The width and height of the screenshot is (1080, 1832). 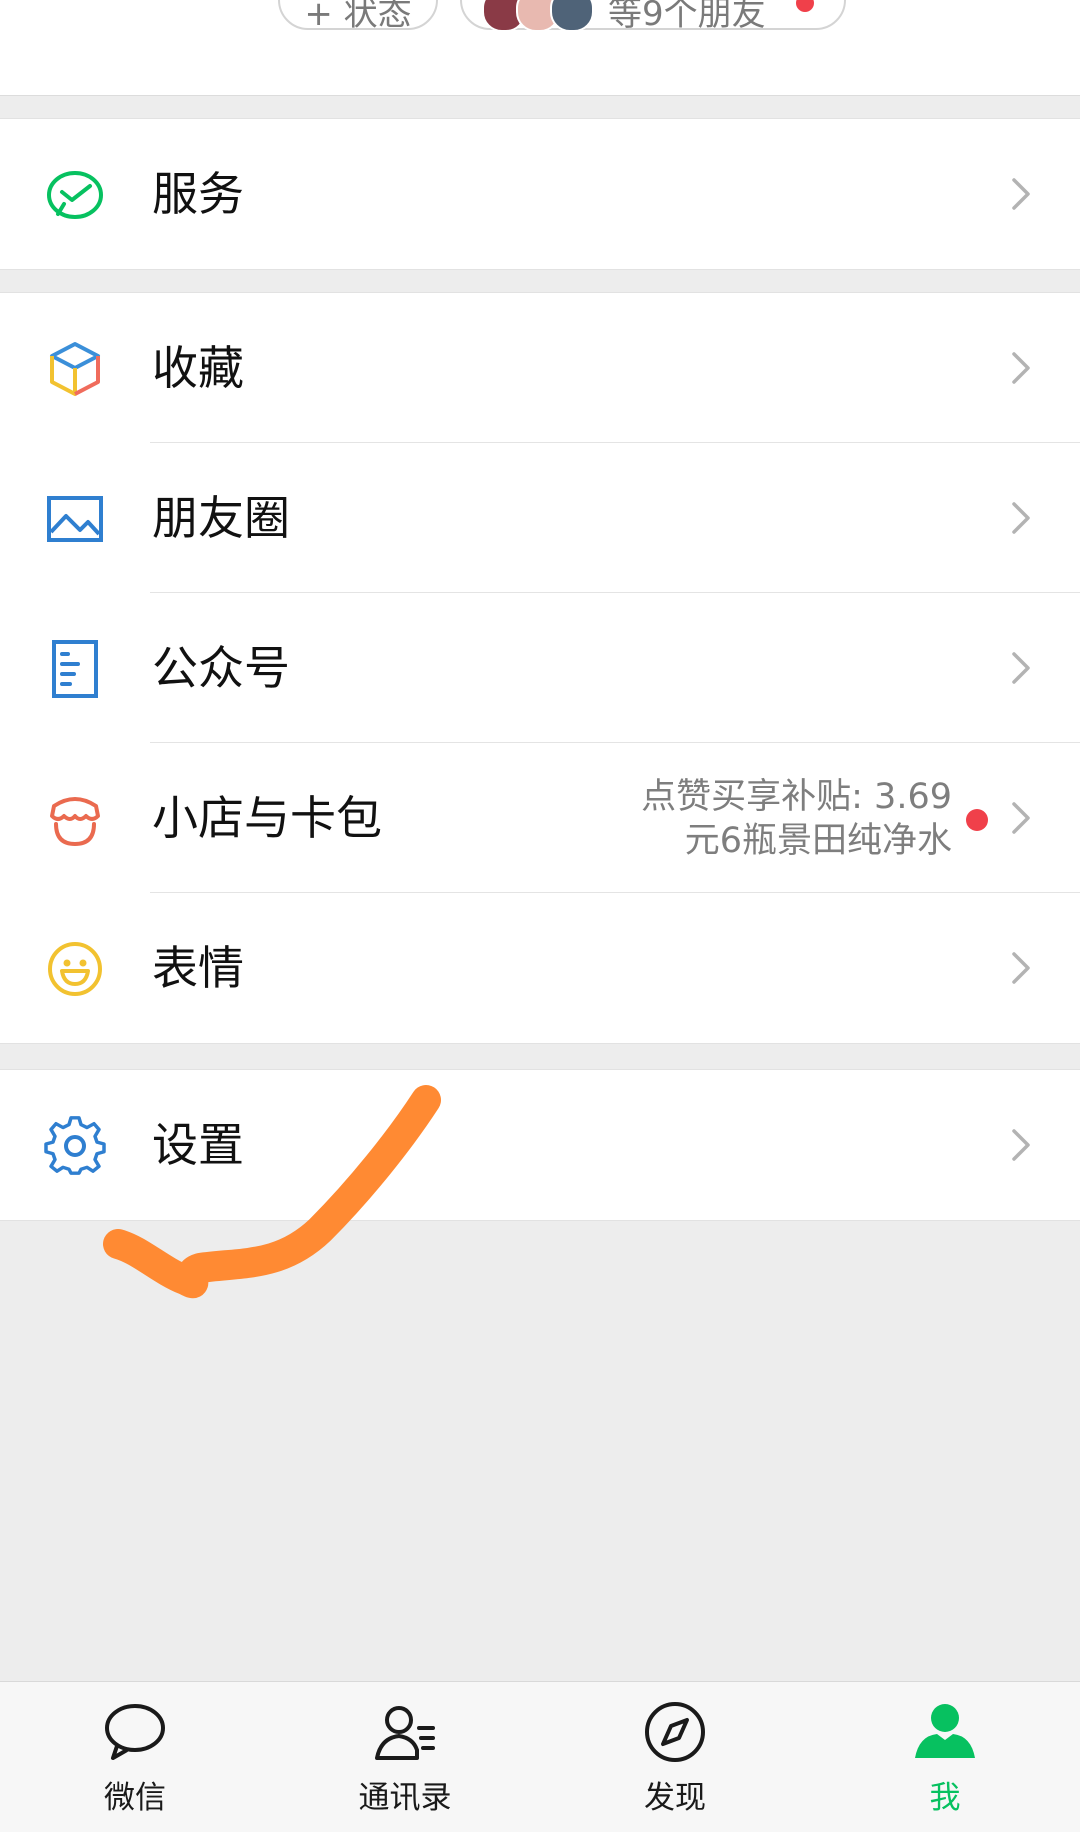 I want to click on group-services: 服务, so click(x=540, y=194).